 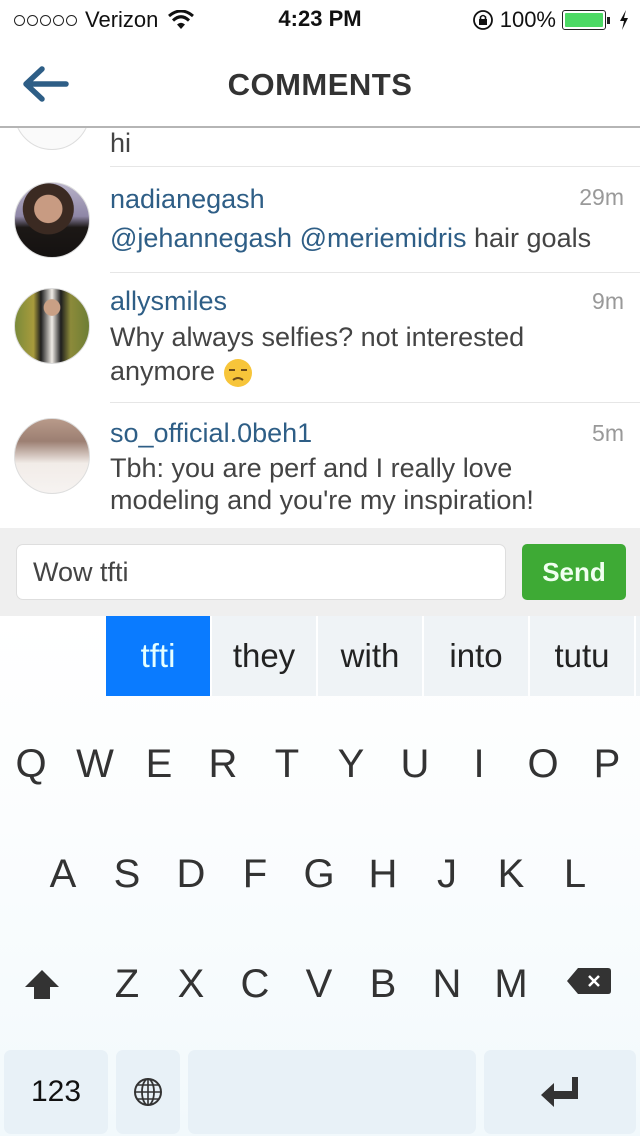 What do you see at coordinates (121, 143) in the screenshot?
I see `comment-text: hi` at bounding box center [121, 143].